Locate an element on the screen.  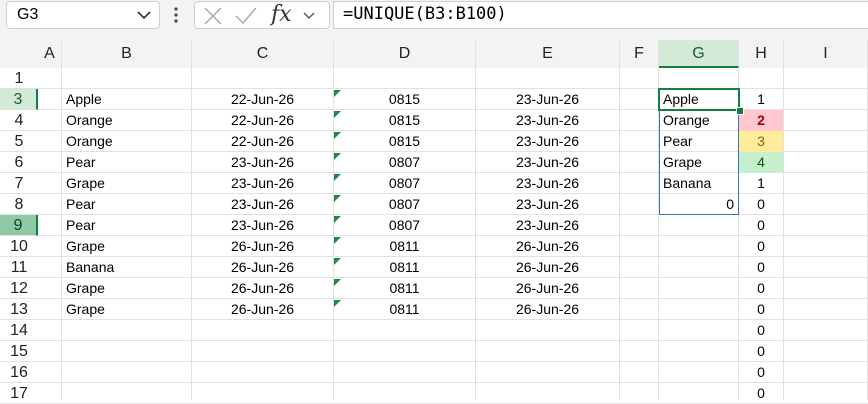
cell-e17 is located at coordinates (547, 393).